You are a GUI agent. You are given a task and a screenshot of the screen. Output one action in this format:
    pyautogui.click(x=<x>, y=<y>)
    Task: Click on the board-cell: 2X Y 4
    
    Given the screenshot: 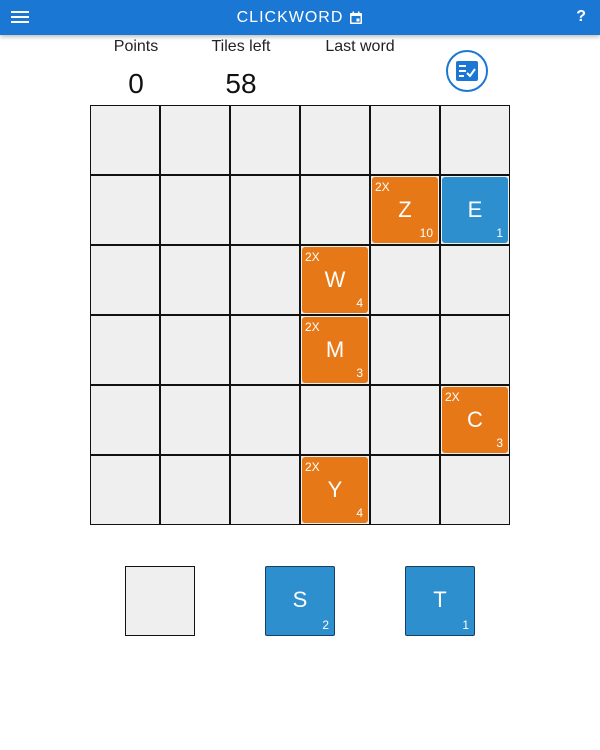 What is the action you would take?
    pyautogui.click(x=335, y=490)
    